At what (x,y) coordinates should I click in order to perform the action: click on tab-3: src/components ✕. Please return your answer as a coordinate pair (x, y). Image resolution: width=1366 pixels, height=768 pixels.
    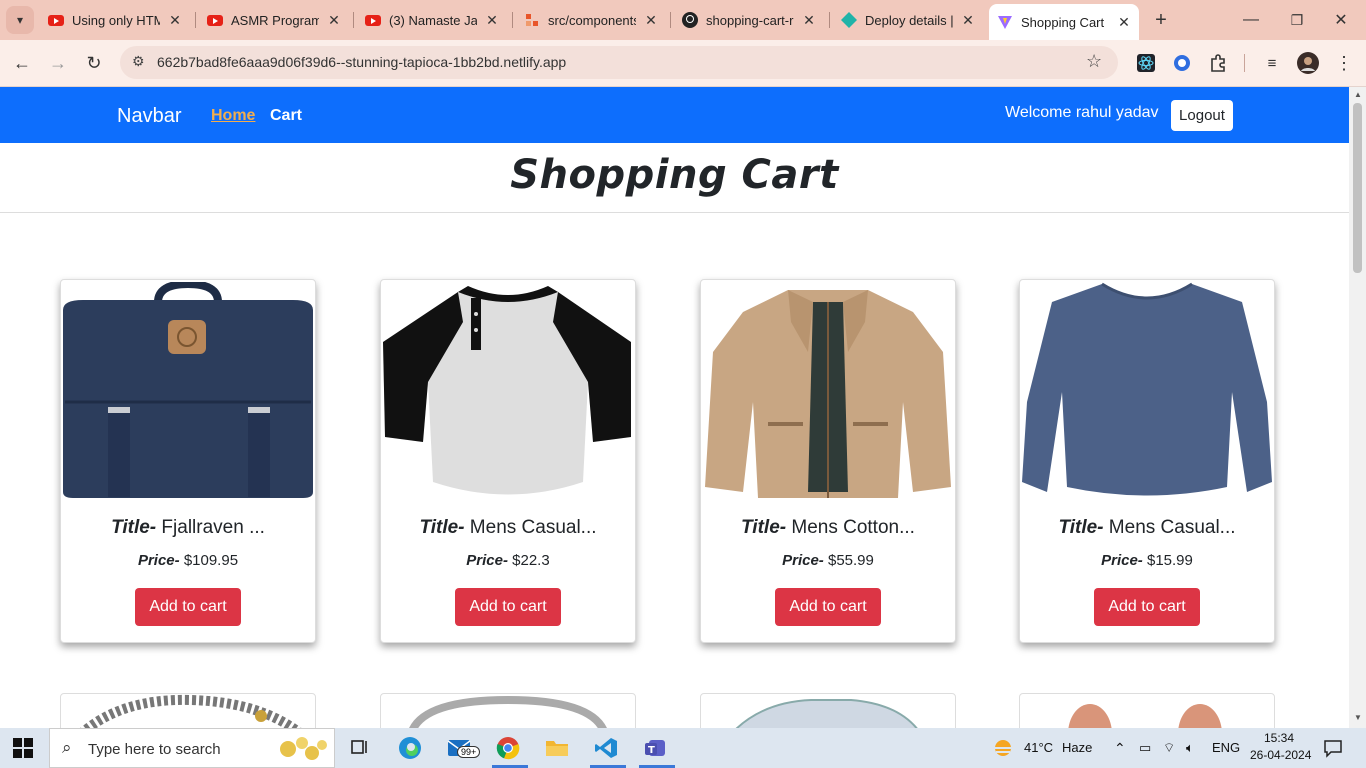
    Looking at the image, I should click on (591, 20).